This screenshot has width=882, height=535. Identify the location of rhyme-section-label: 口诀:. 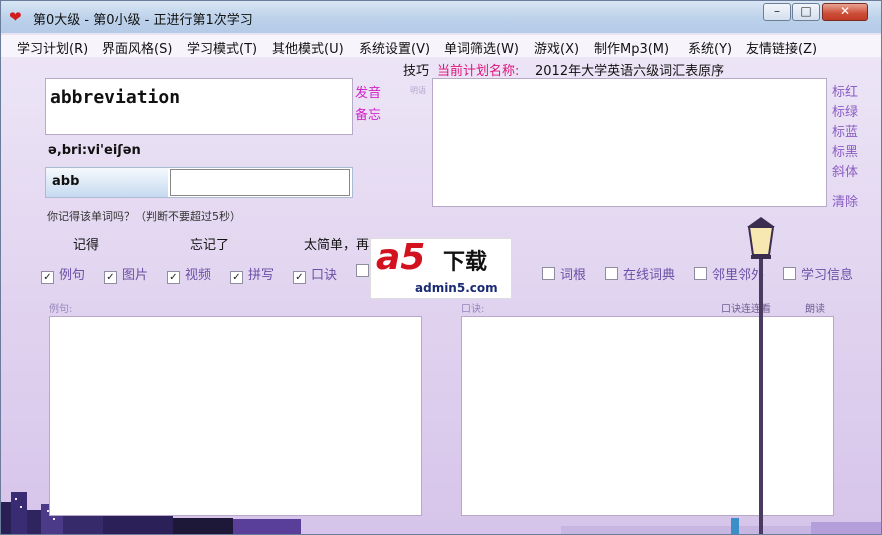
(473, 309).